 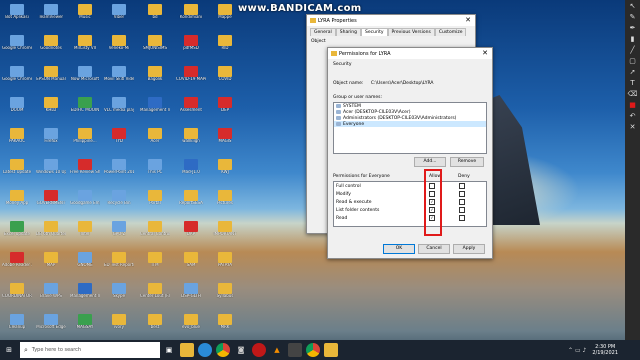 I want to click on desktop-icon: Management Information, so click(x=155, y=114).